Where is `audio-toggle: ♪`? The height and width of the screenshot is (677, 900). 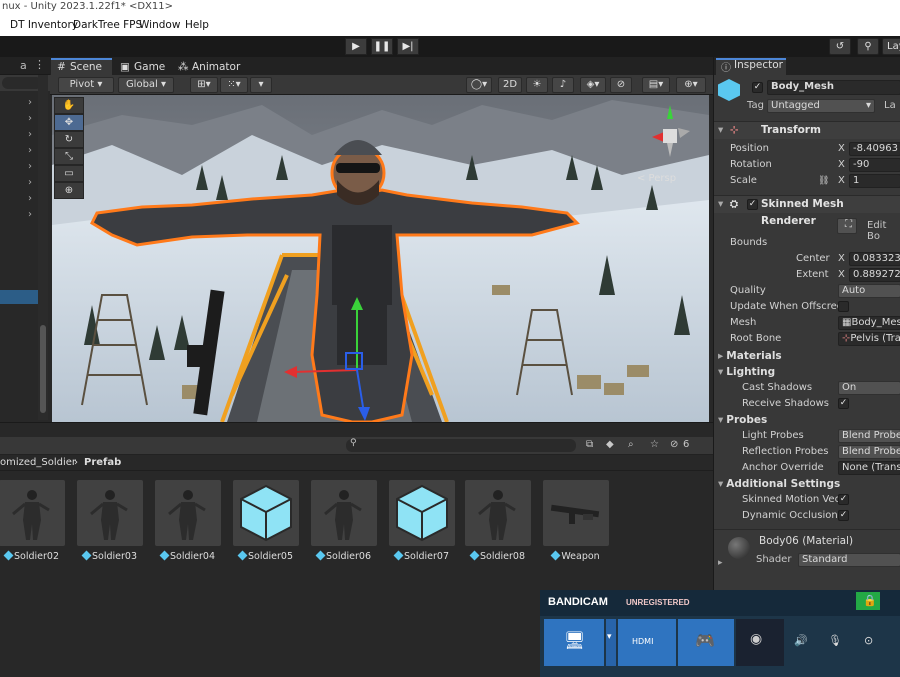 audio-toggle: ♪ is located at coordinates (563, 85).